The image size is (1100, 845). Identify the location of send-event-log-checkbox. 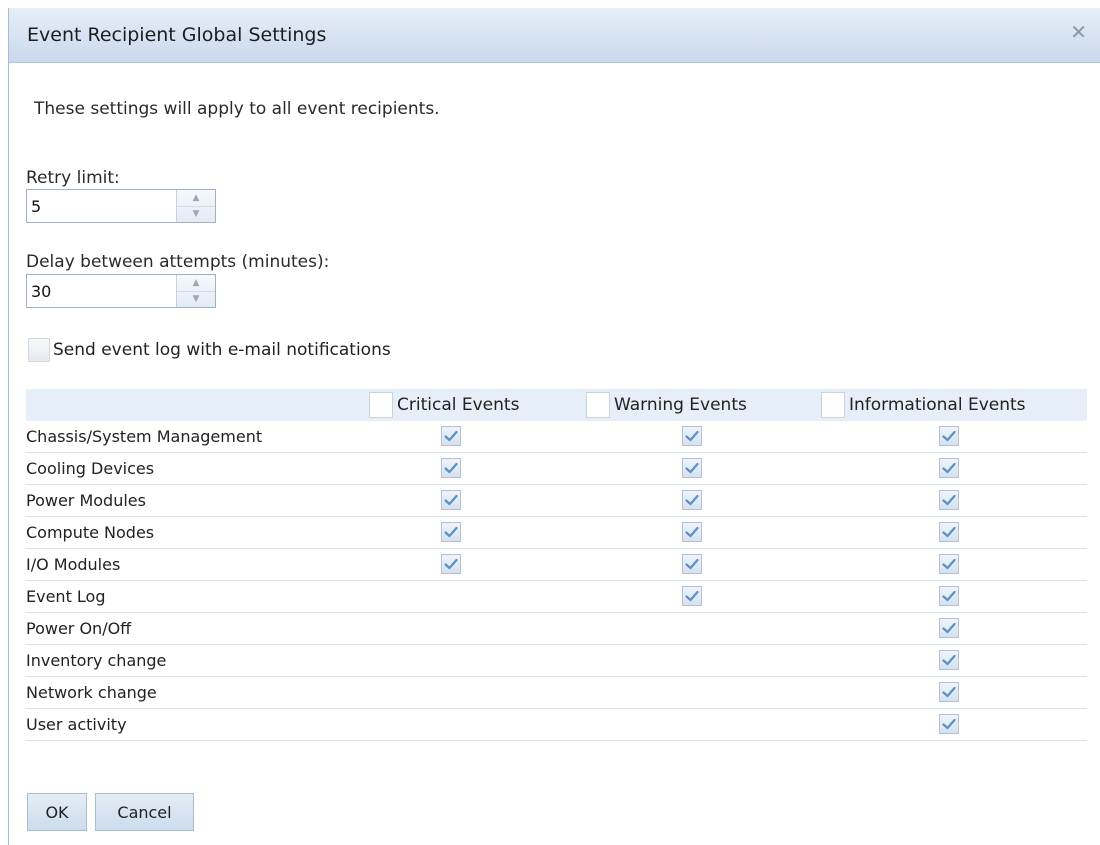
(39, 350).